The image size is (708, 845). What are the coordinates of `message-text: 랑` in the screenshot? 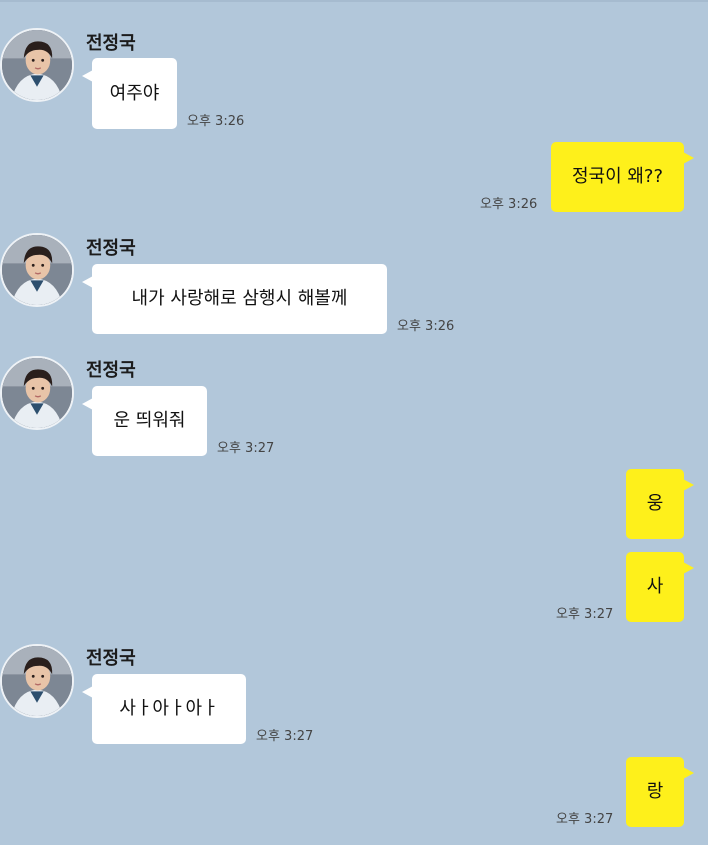 It's located at (655, 791).